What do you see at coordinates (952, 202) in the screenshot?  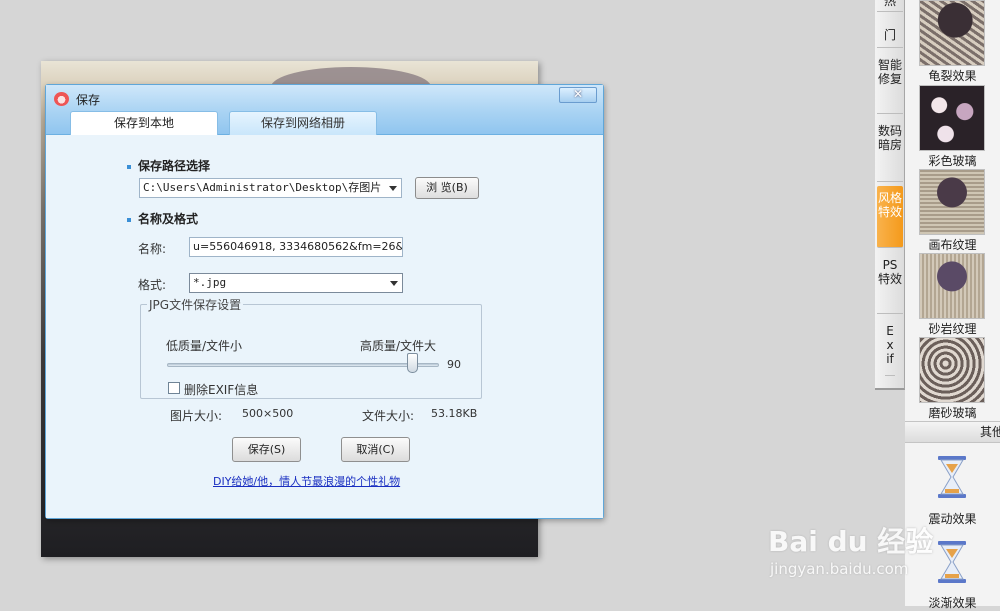 I see `canvas-texture-thumbnail` at bounding box center [952, 202].